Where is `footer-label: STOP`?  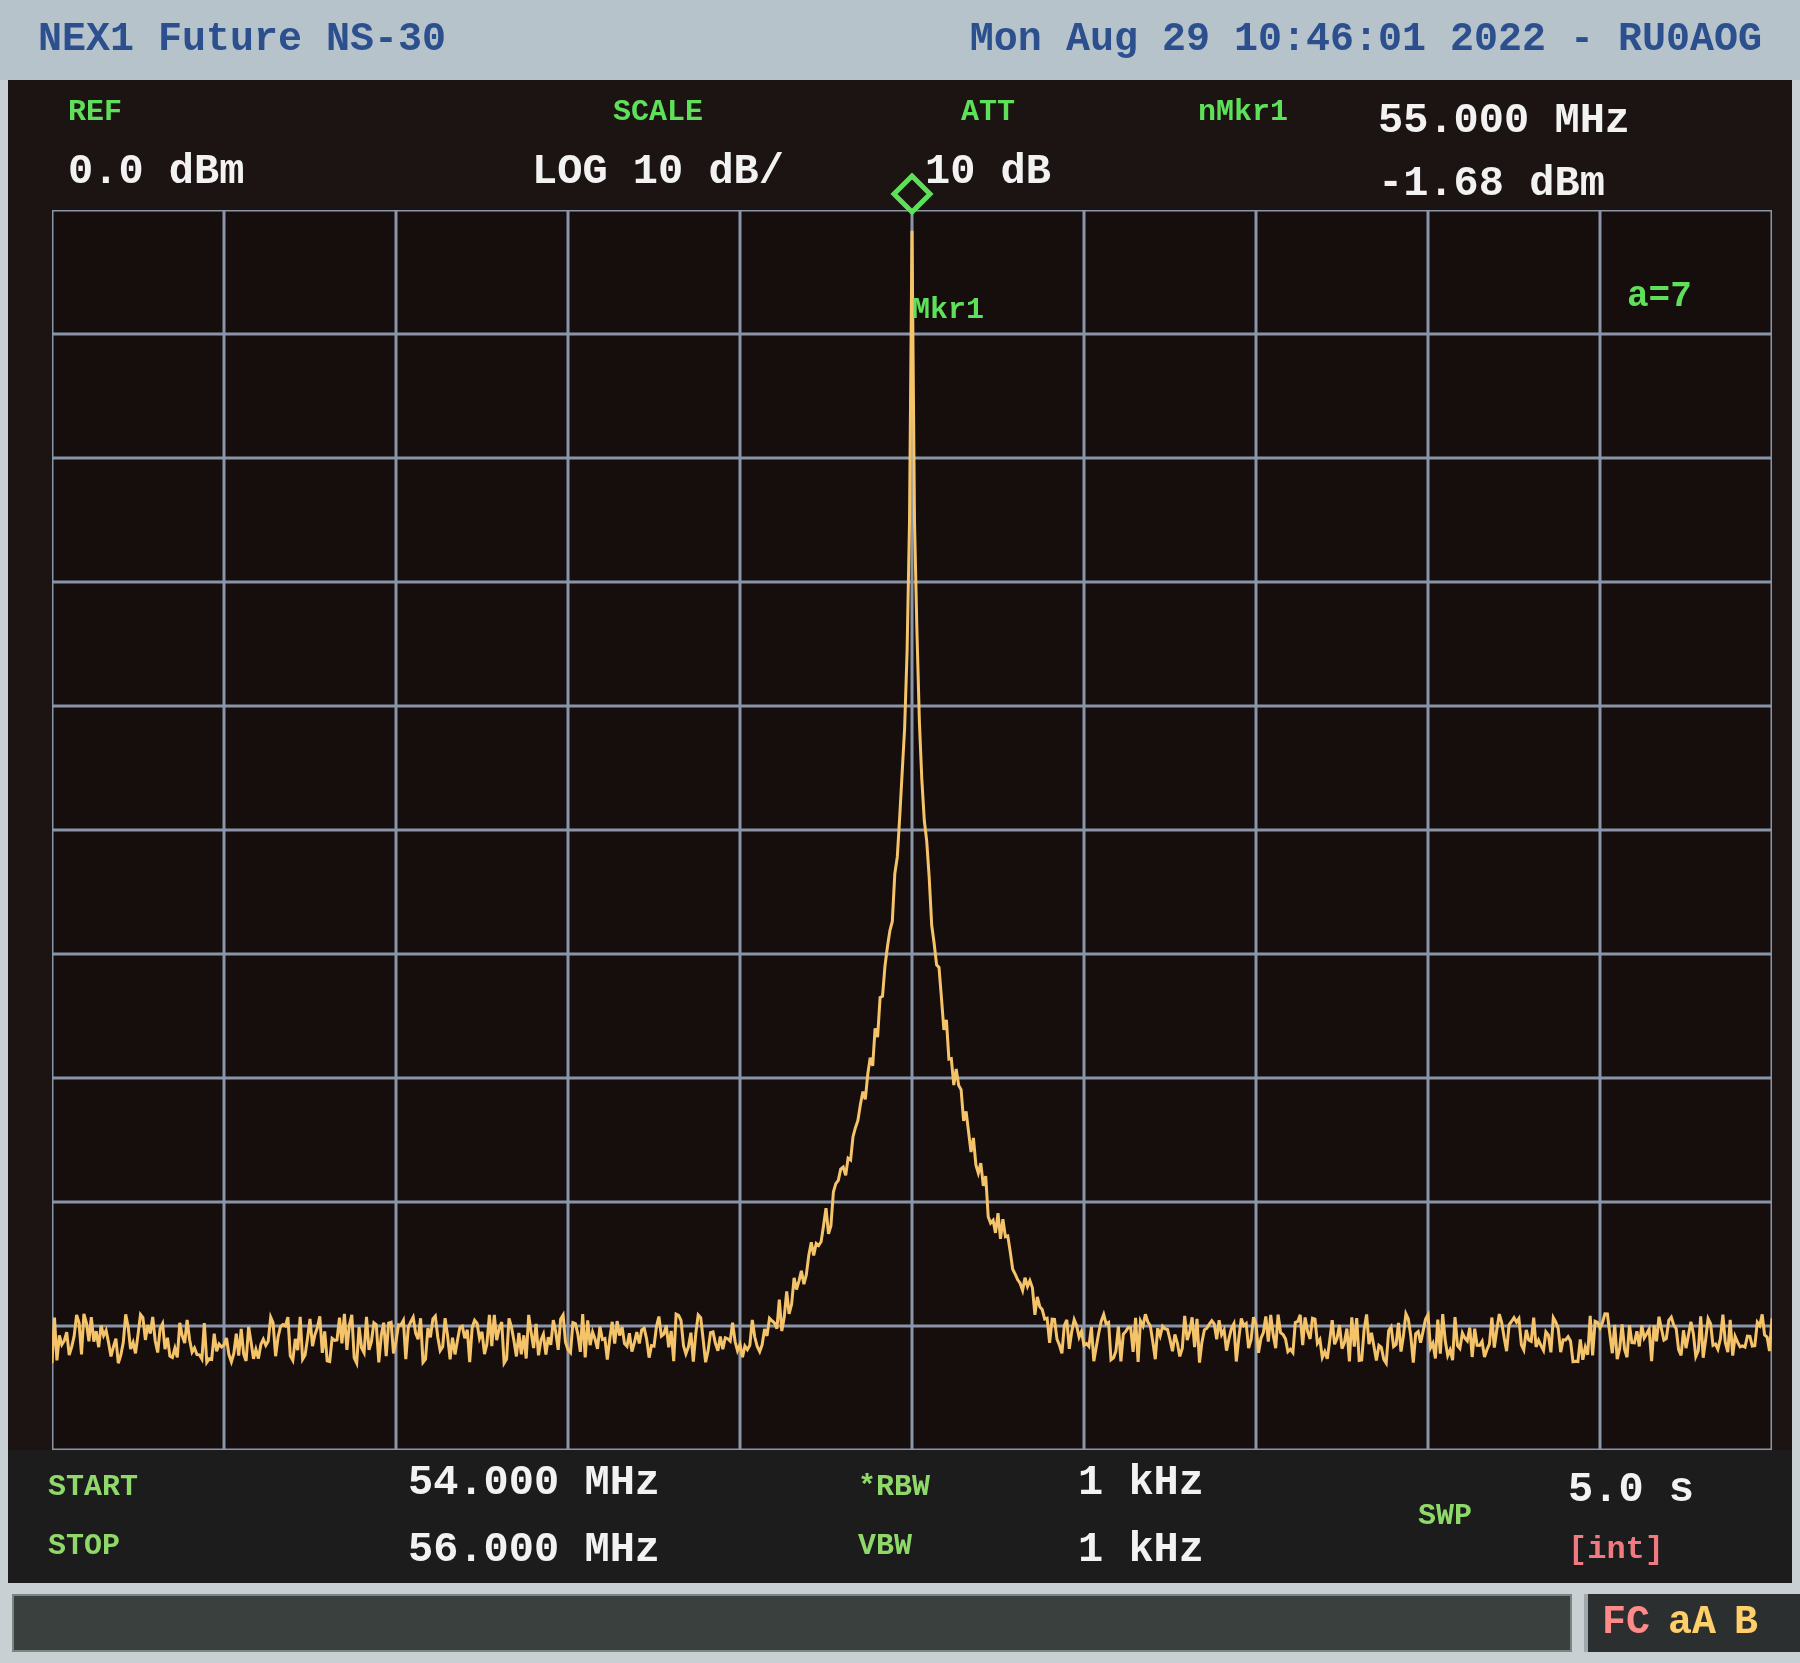 footer-label: STOP is located at coordinates (84, 1546).